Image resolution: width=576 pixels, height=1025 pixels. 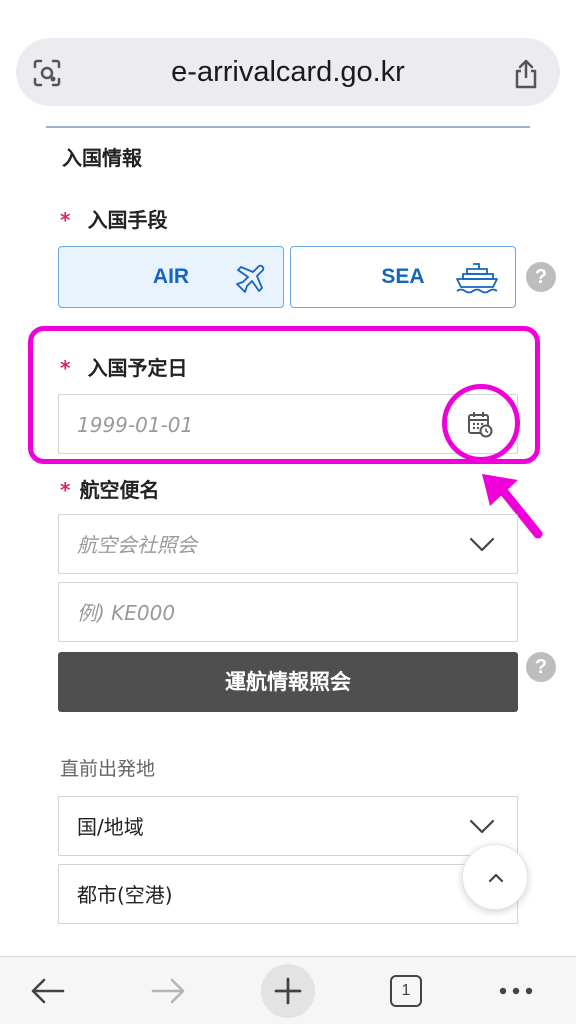 I want to click on country-value: 国/地域, so click(x=110, y=827).